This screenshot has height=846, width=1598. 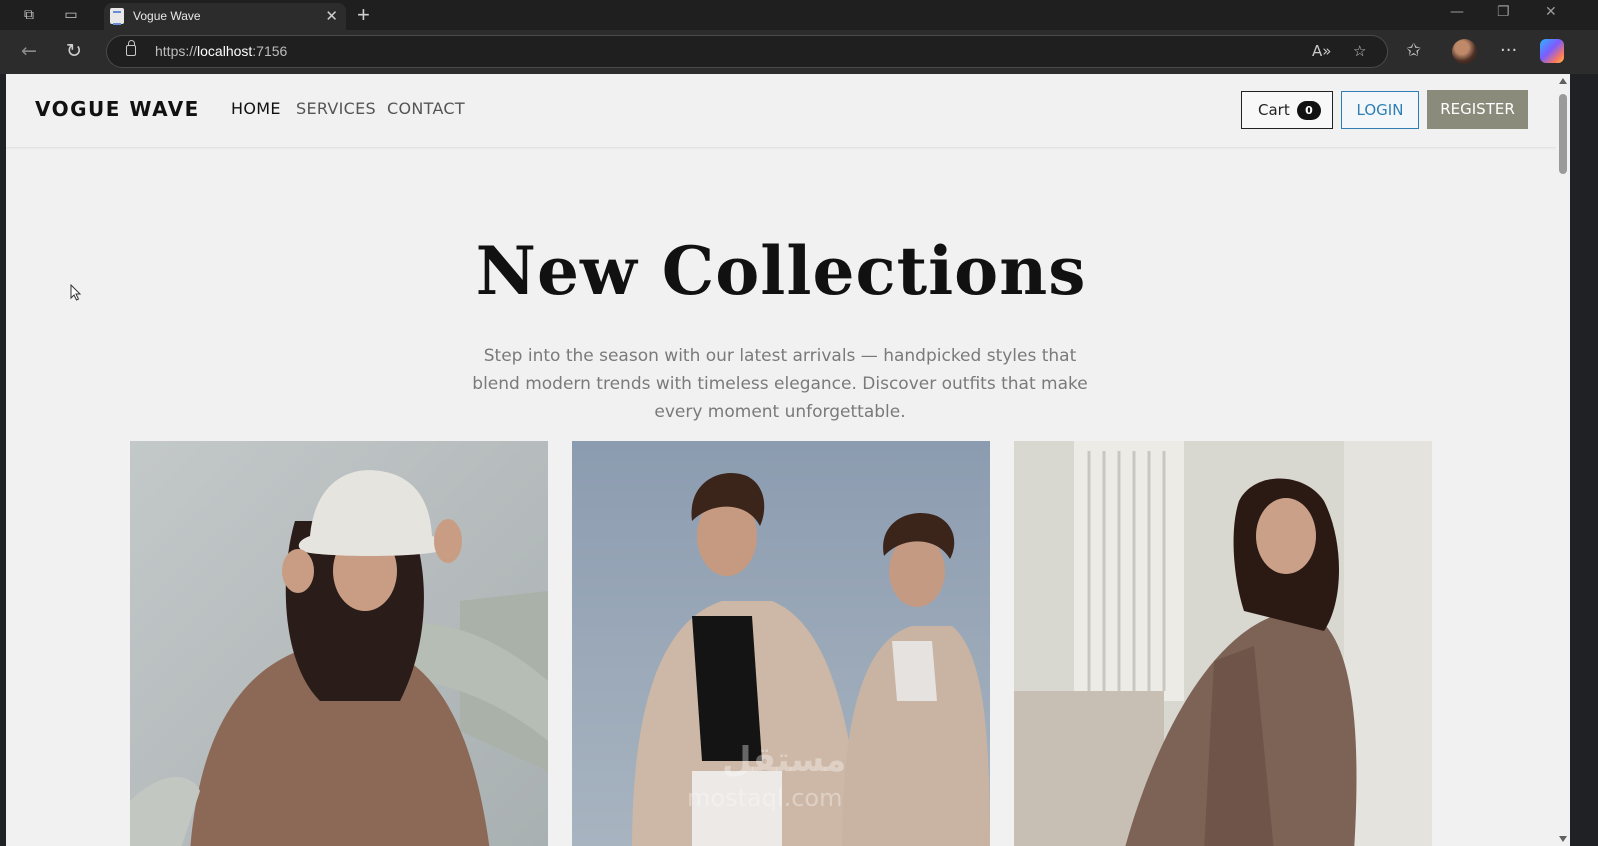 I want to click on nav-services: SERVICES, so click(x=336, y=108).